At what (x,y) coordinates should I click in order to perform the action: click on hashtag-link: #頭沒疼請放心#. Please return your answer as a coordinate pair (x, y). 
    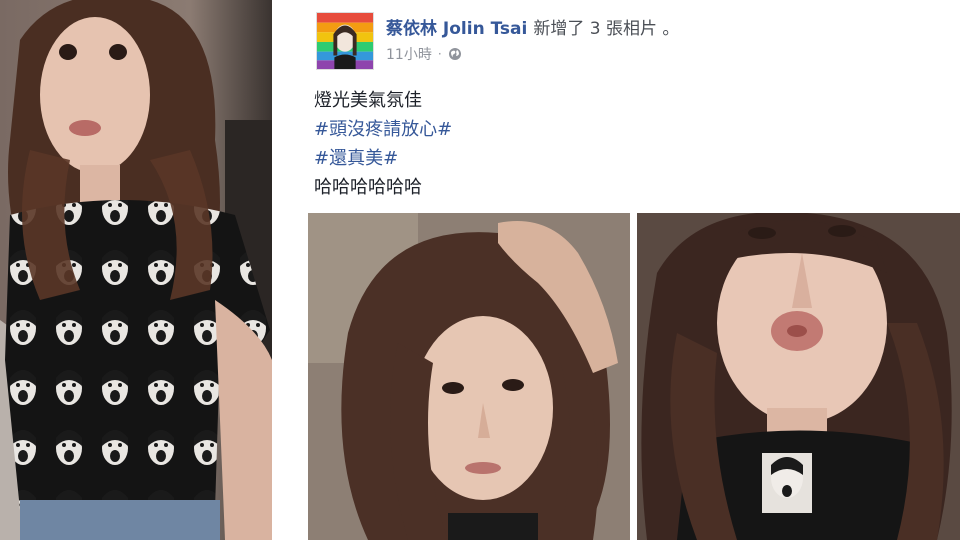
    Looking at the image, I should click on (383, 129).